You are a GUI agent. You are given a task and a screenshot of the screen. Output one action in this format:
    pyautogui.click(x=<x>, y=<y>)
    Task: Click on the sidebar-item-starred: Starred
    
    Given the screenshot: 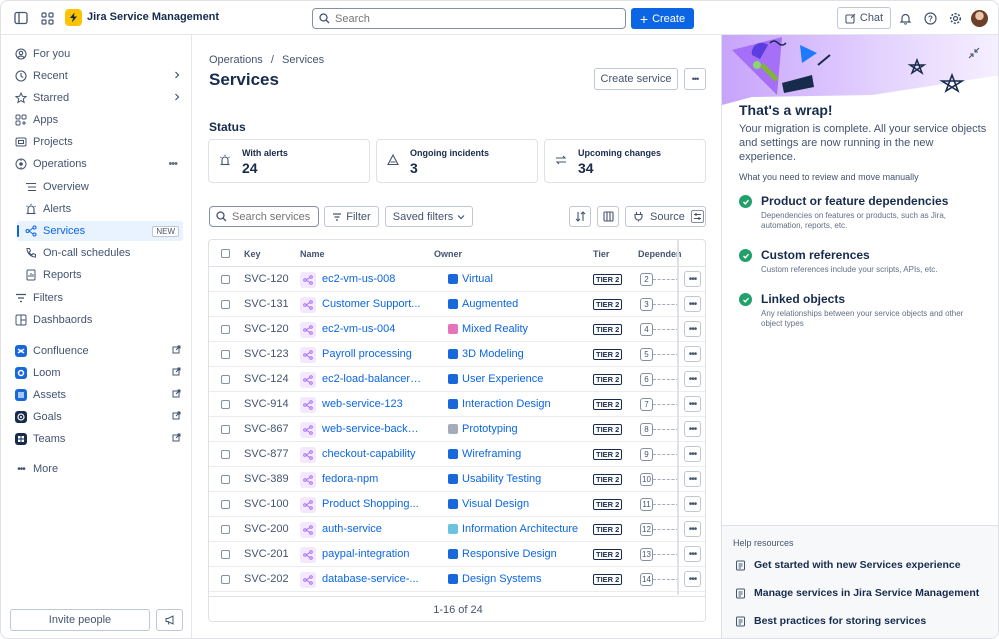 What is the action you would take?
    pyautogui.click(x=98, y=98)
    